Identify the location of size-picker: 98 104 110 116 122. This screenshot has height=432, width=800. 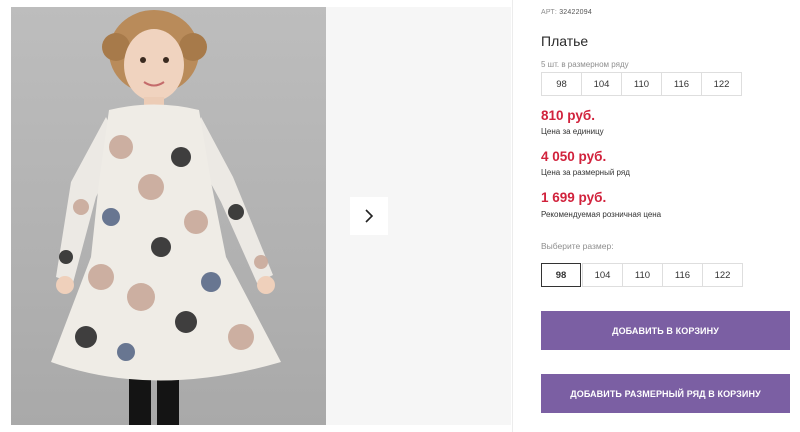
(642, 275).